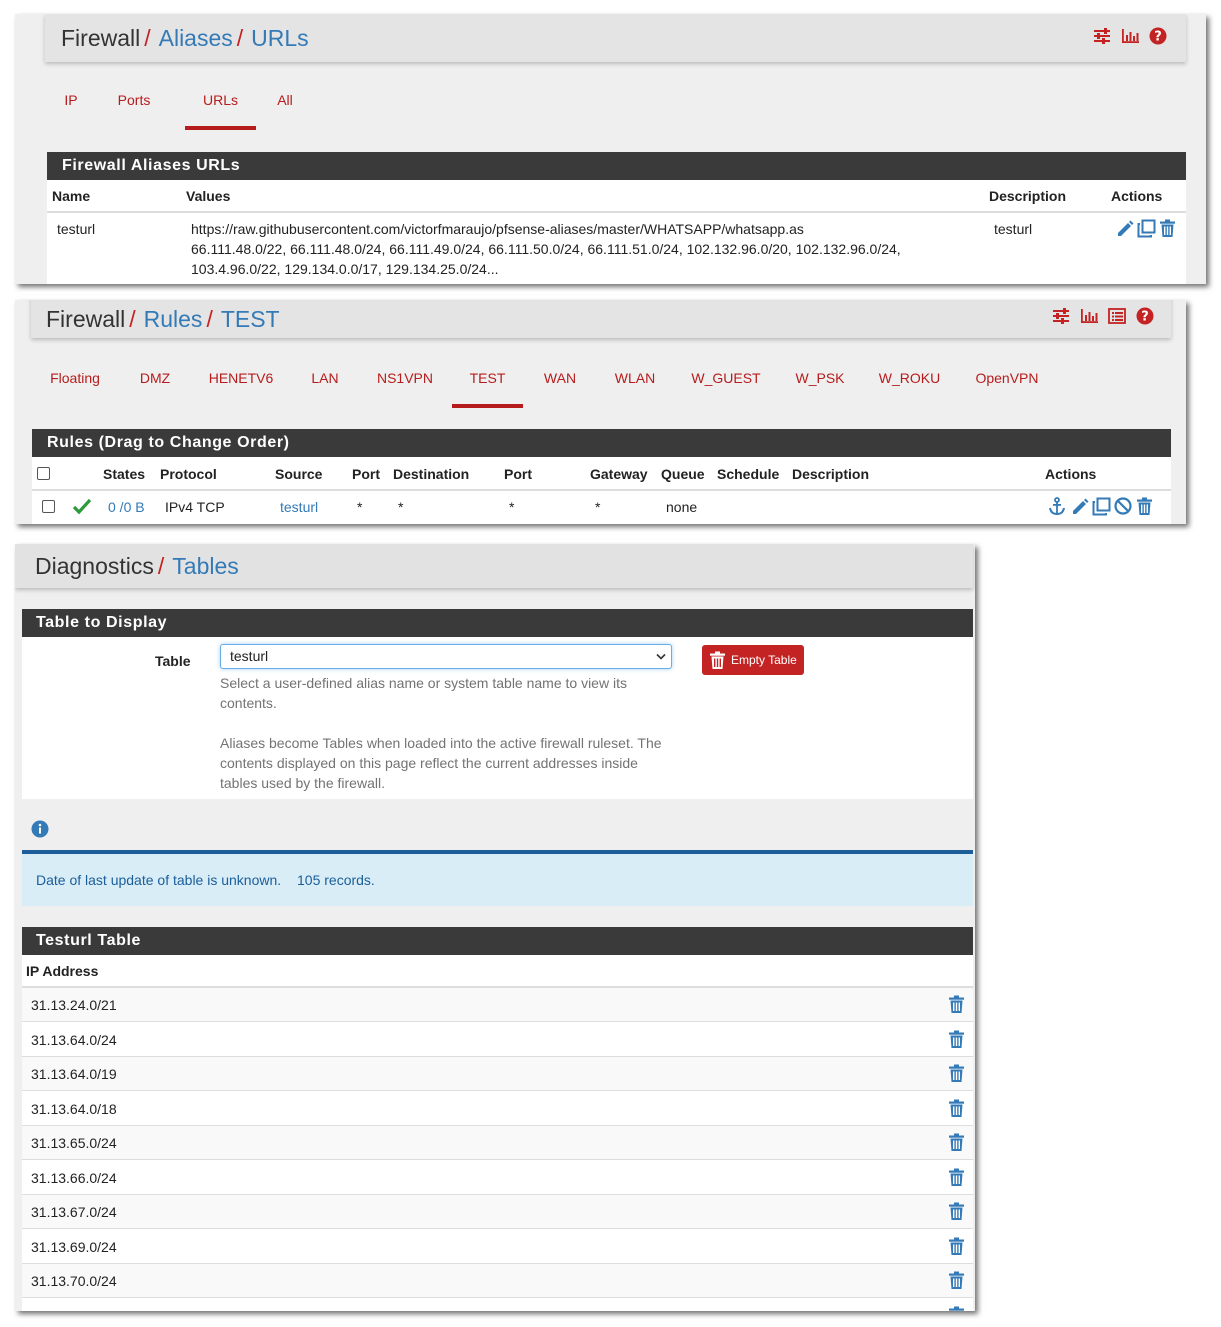 Image resolution: width=1221 pixels, height=1327 pixels. Describe the element at coordinates (446, 656) in the screenshot. I see `table-select: testurl` at that location.